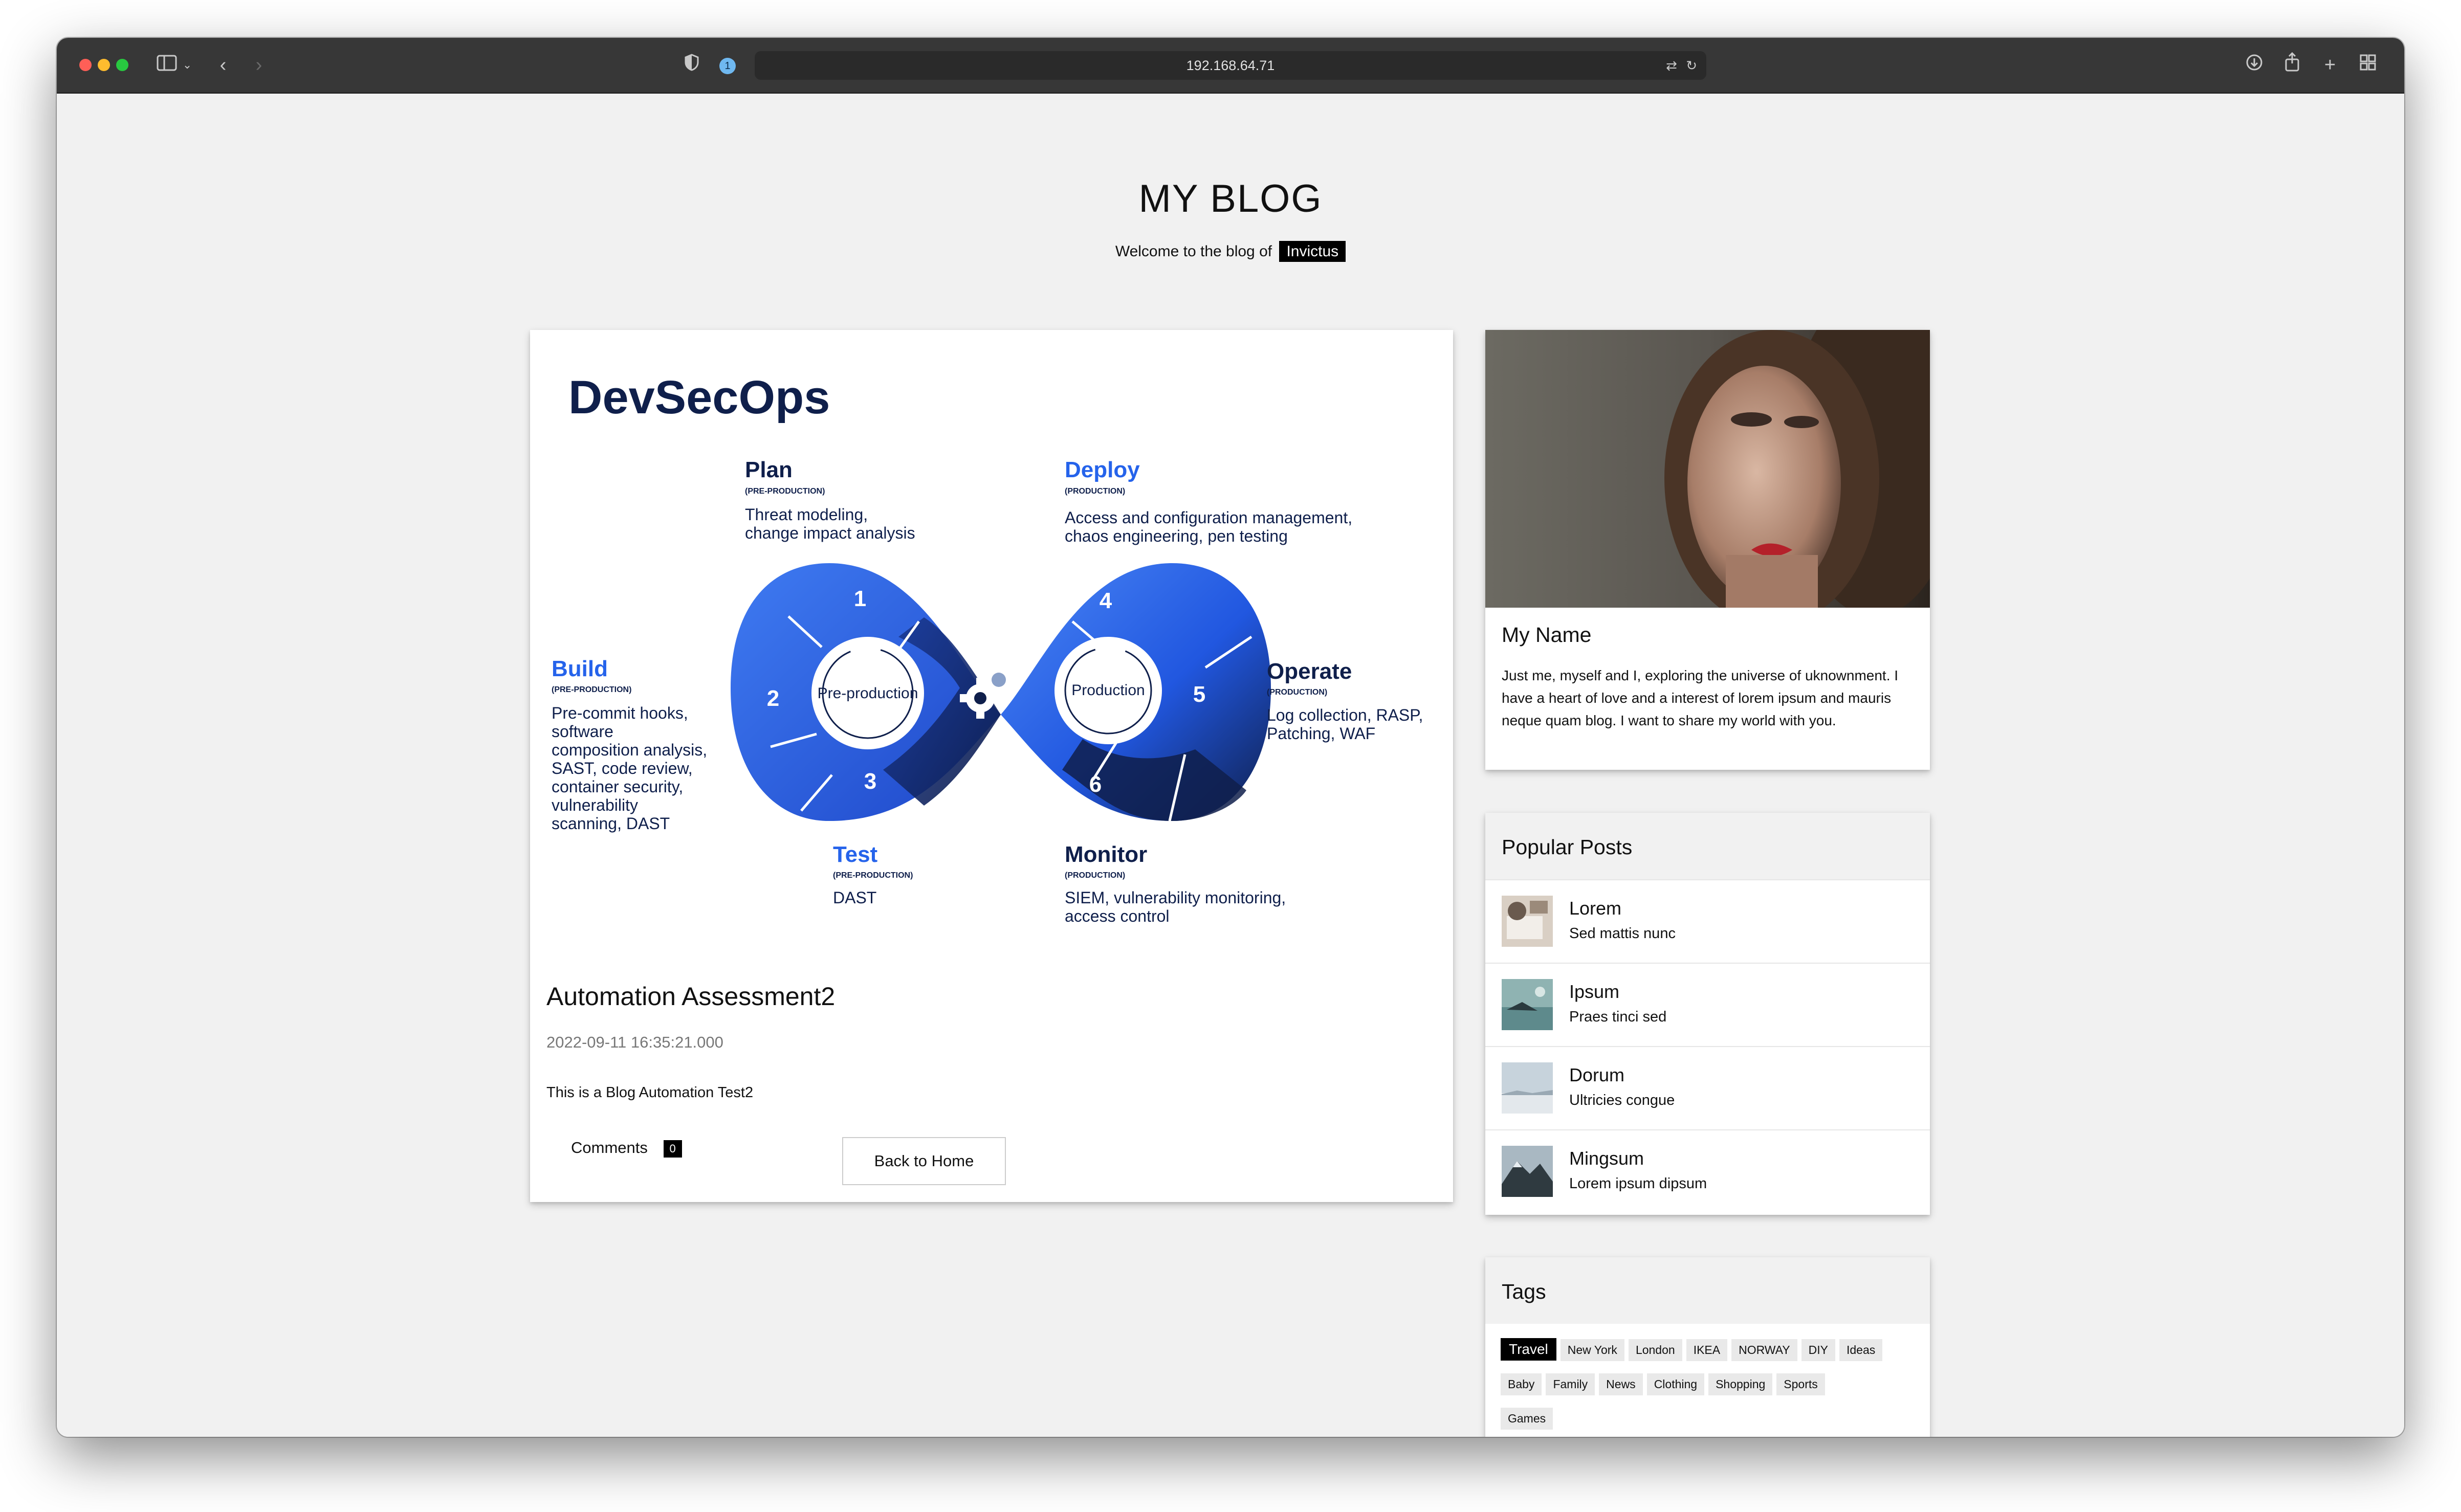 This screenshot has width=2461, height=1512. What do you see at coordinates (1527, 1419) in the screenshot?
I see `tag-games: Games` at bounding box center [1527, 1419].